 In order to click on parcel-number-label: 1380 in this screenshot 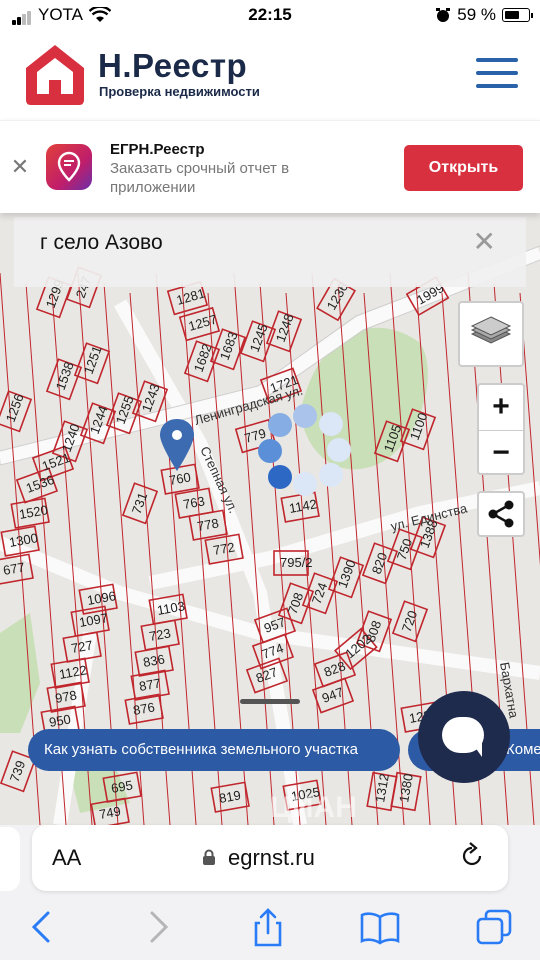, I will do `click(406, 787)`.